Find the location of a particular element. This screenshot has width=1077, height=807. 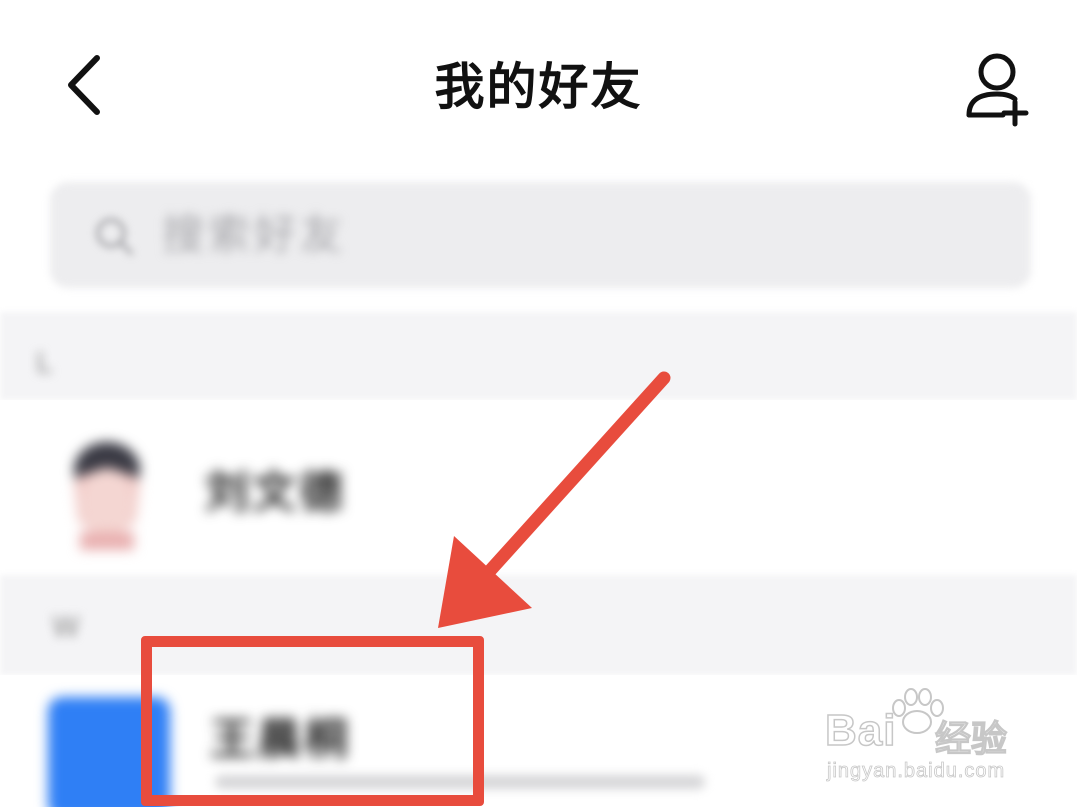

add-friend-button is located at coordinates (997, 90).